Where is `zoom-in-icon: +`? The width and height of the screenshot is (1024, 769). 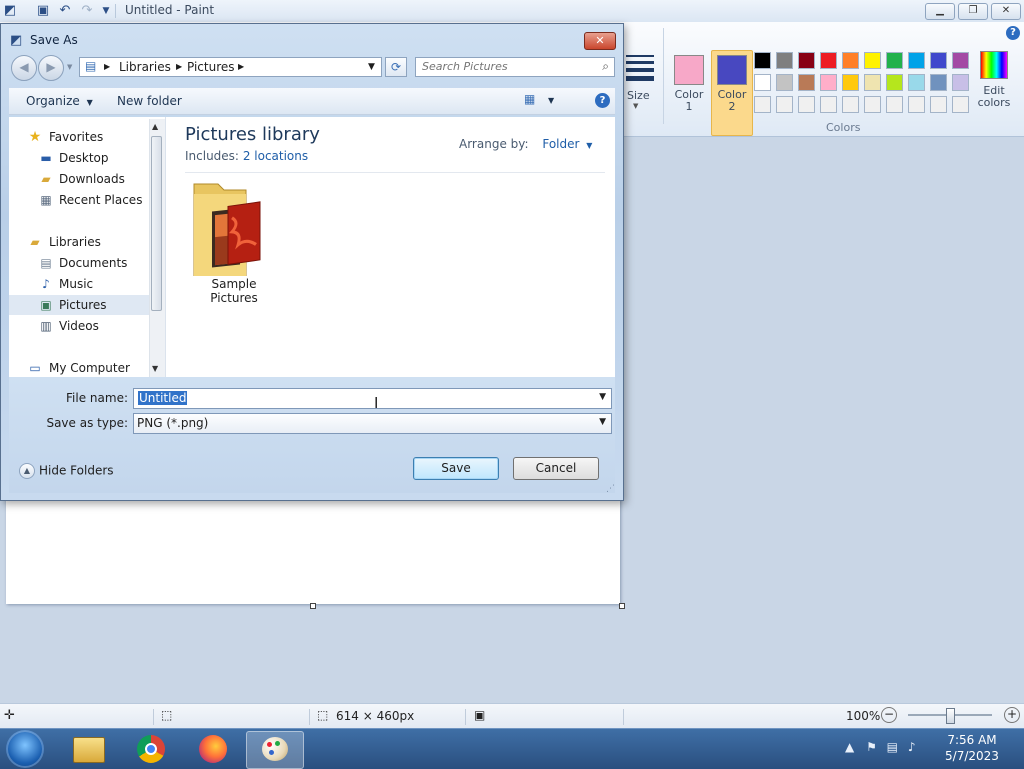
zoom-in-icon: + is located at coordinates (1012, 715).